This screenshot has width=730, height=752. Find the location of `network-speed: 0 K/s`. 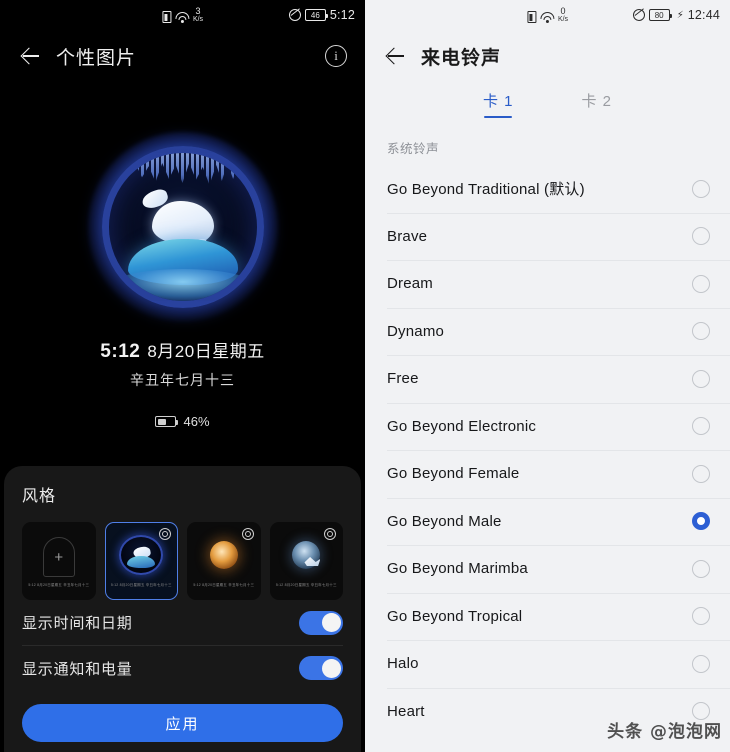

network-speed: 0 K/s is located at coordinates (563, 15).